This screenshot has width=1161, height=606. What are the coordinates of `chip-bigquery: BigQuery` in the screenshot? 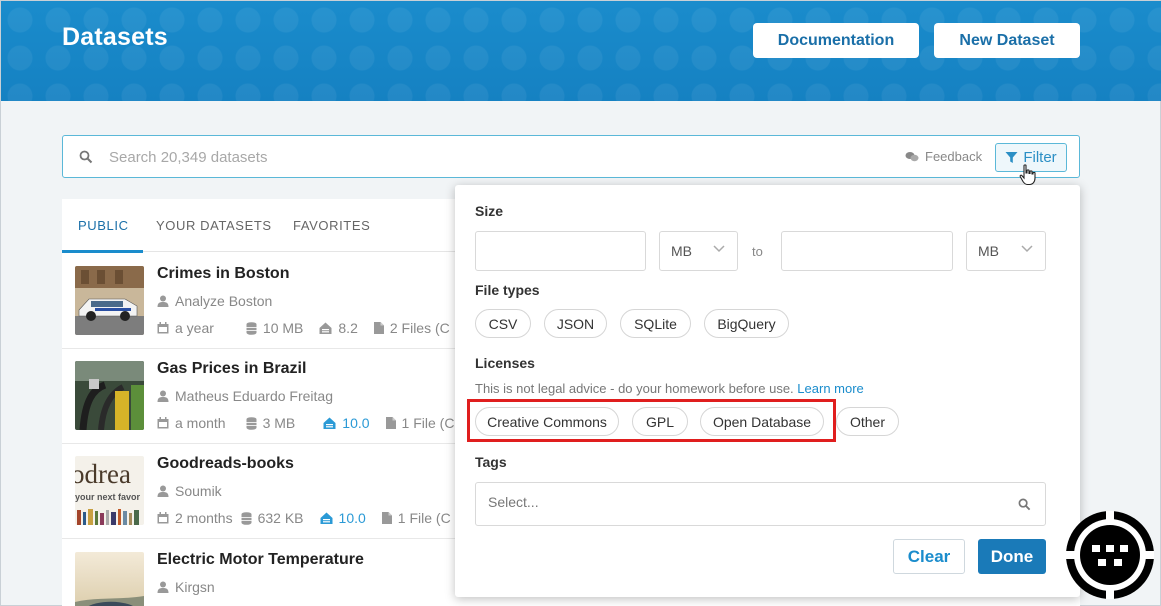 It's located at (746, 323).